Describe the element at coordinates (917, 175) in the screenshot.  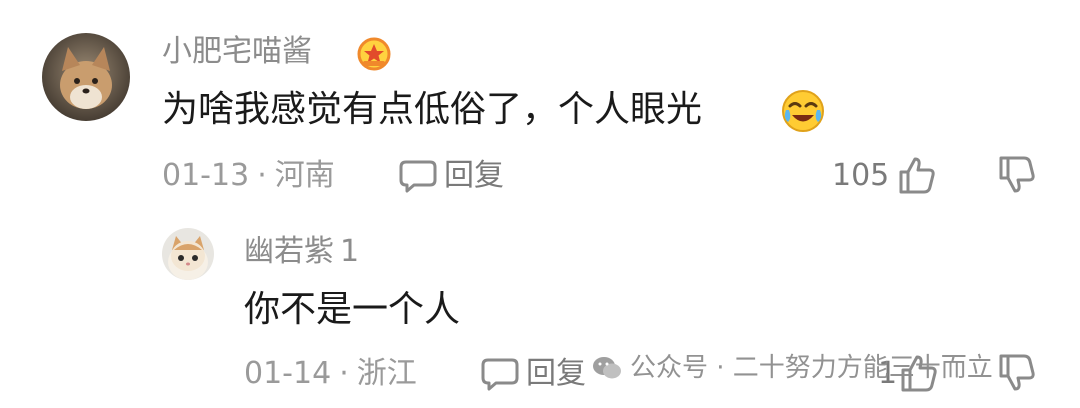
I see `thumbs-up-icon` at that location.